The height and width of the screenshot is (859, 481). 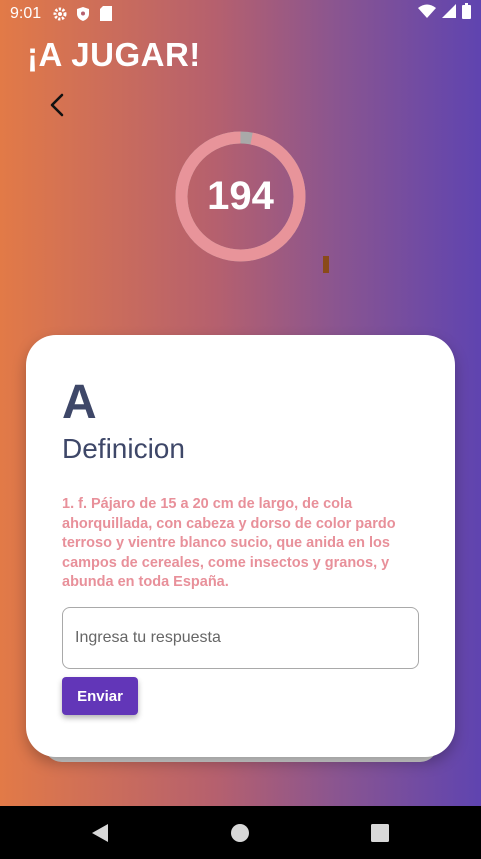 What do you see at coordinates (123, 448) in the screenshot?
I see `definition-heading: Definicion` at bounding box center [123, 448].